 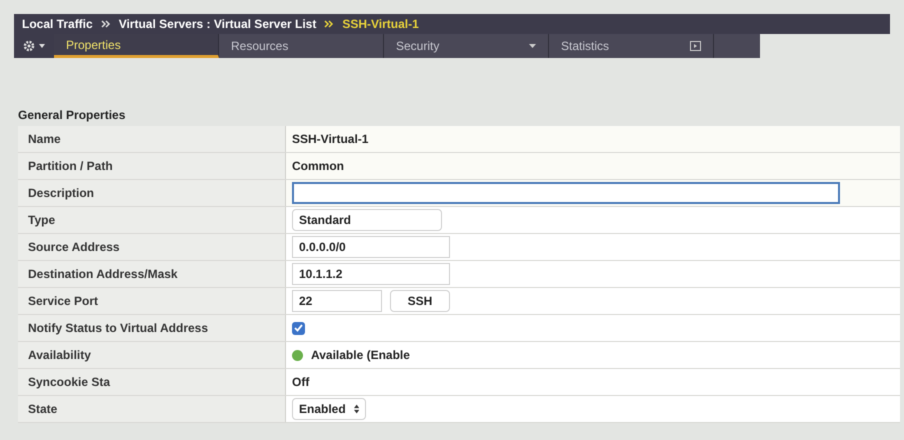 What do you see at coordinates (69, 382) in the screenshot?
I see `property-label: Syncookie Sta` at bounding box center [69, 382].